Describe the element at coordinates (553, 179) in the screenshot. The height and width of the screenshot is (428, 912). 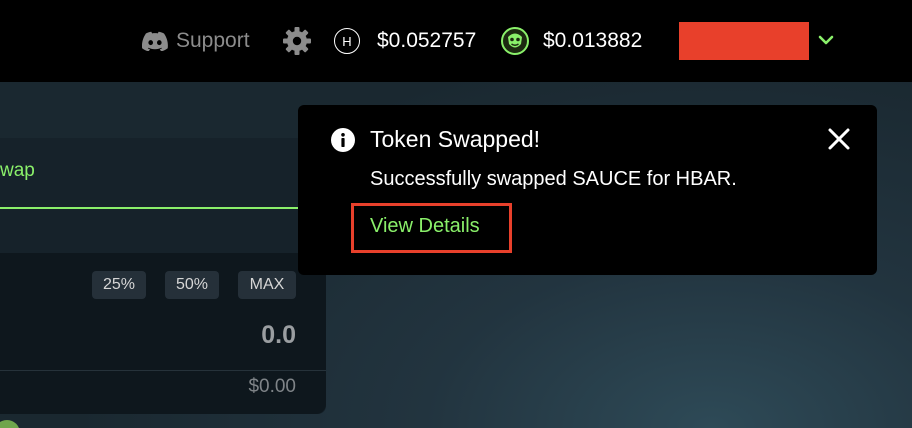
I see `toast-message: Successfully swapped SAUCE for HBAR.` at that location.